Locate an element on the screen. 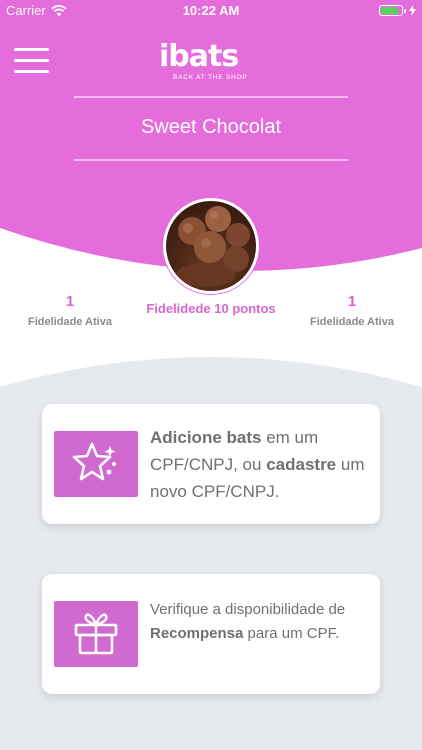 The height and width of the screenshot is (750, 422). status-bar: Carrier 10:22 AM is located at coordinates (211, 11).